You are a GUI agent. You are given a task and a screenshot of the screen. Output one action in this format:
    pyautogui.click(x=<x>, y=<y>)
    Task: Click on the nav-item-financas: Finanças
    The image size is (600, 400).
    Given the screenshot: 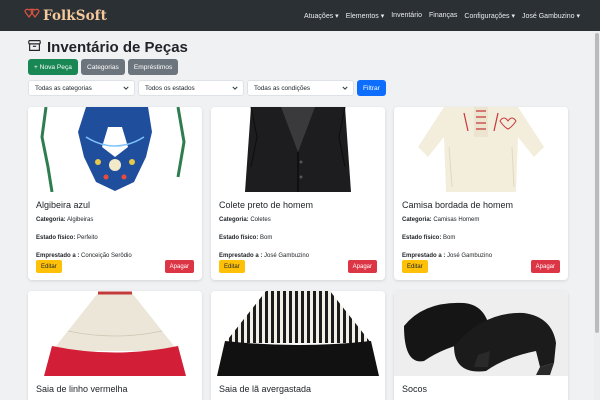 What is the action you would take?
    pyautogui.click(x=443, y=15)
    